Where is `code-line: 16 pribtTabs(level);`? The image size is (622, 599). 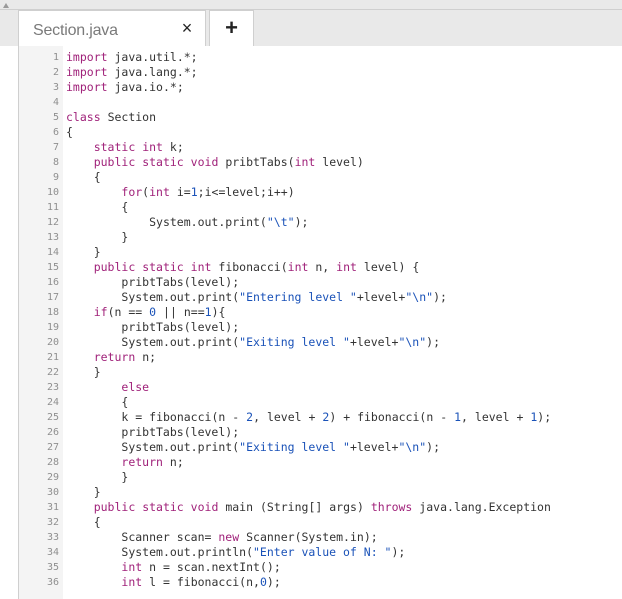 code-line: 16 pribtTabs(level); is located at coordinates (320, 282).